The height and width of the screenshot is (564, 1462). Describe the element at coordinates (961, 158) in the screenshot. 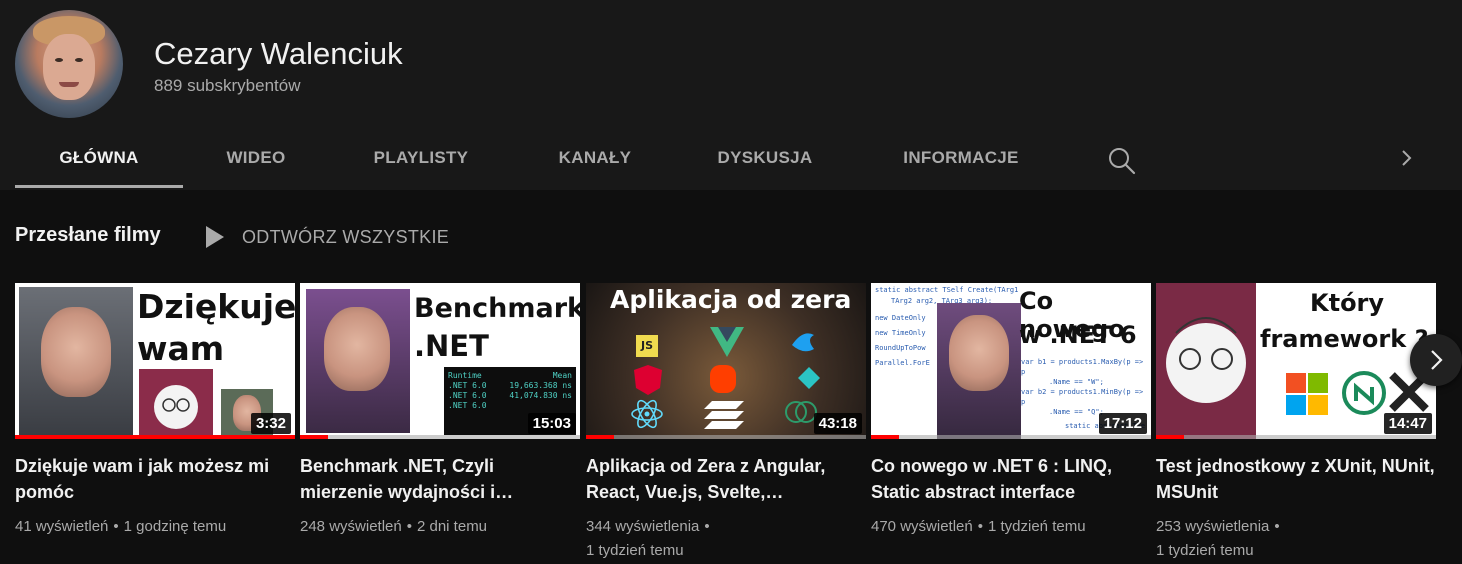

I see `tab-informacje: INFORMACJE` at that location.